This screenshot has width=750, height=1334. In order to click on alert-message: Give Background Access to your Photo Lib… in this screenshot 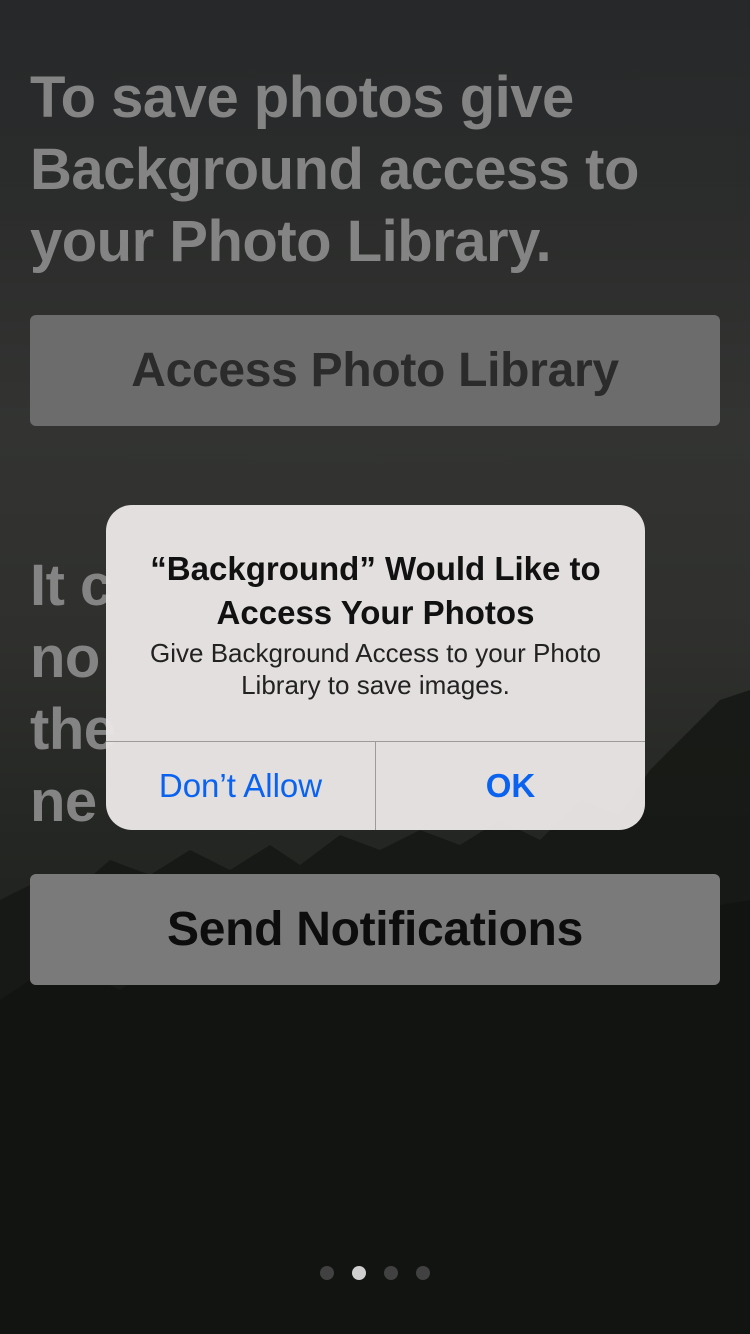, I will do `click(375, 669)`.